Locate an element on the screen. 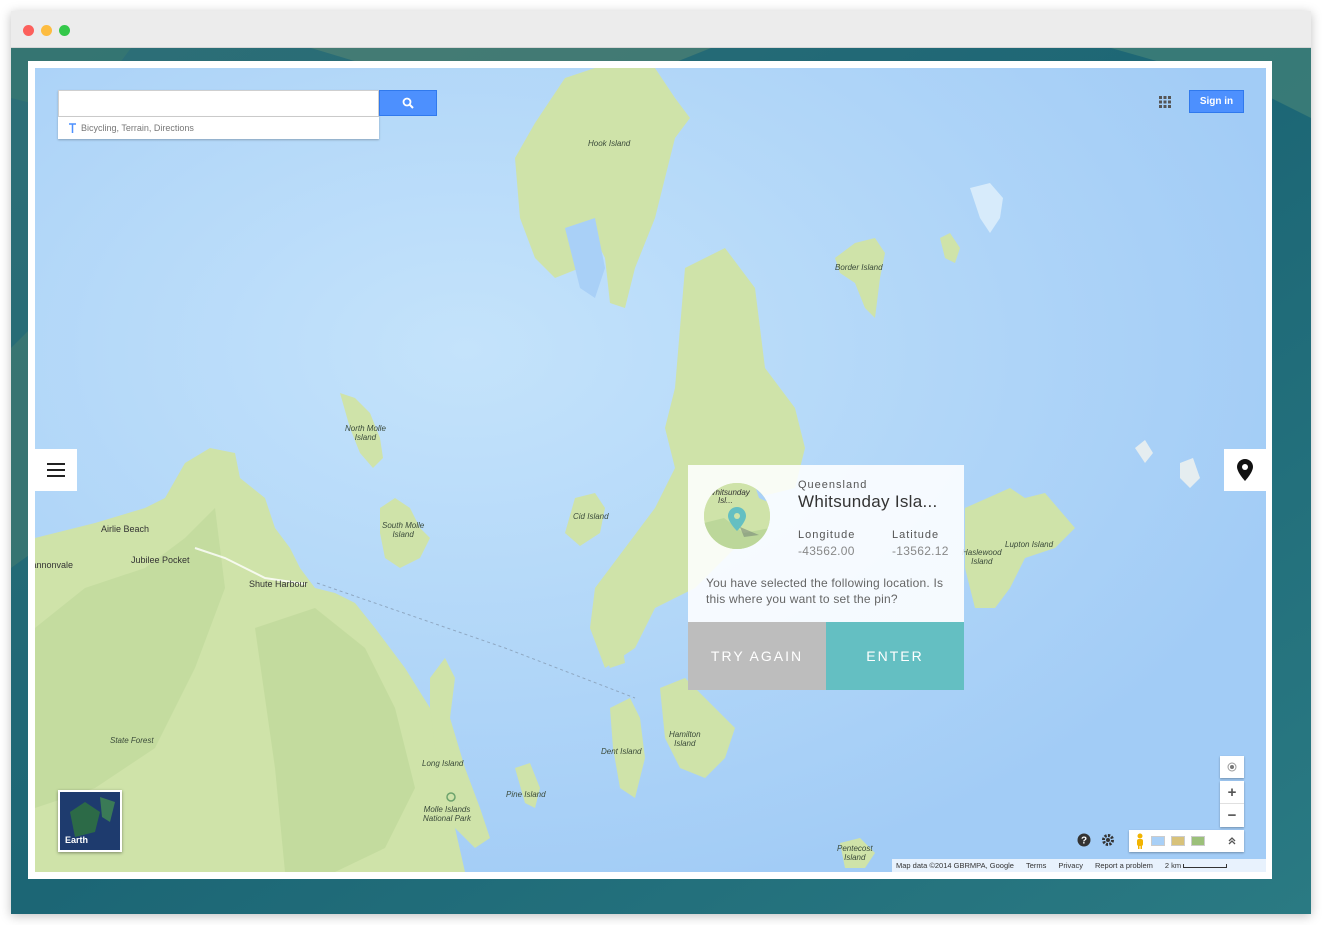 This screenshot has width=1322, height=925. map-label-pentecost-island: Pentecost Island is located at coordinates (855, 853).